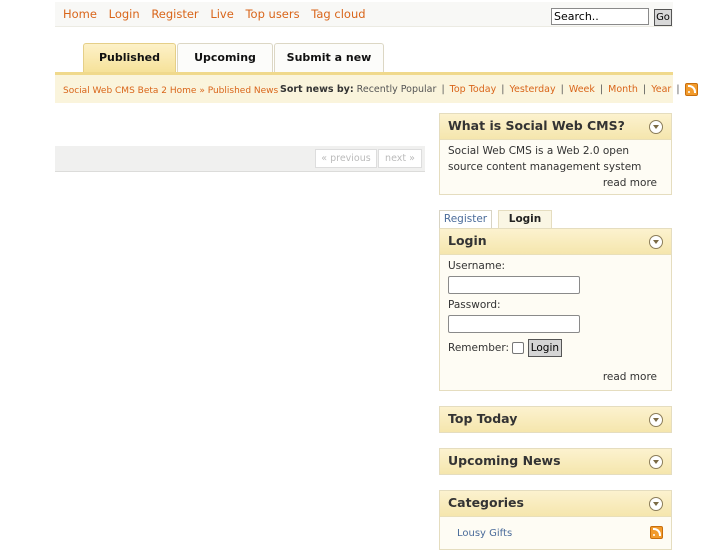 The height and width of the screenshot is (550, 727). What do you see at coordinates (272, 14) in the screenshot?
I see `nav-top-users-link: Top users` at bounding box center [272, 14].